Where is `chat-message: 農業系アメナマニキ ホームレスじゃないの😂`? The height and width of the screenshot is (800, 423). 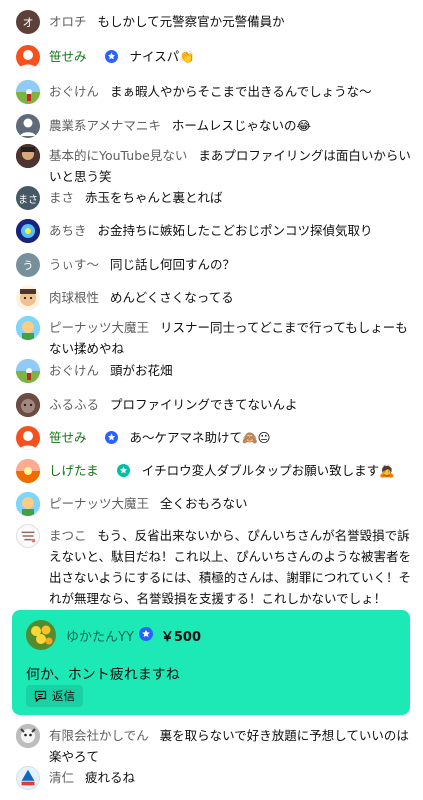 chat-message: 農業系アメナマニキ ホームレスじゃないの😂 is located at coordinates (213, 126).